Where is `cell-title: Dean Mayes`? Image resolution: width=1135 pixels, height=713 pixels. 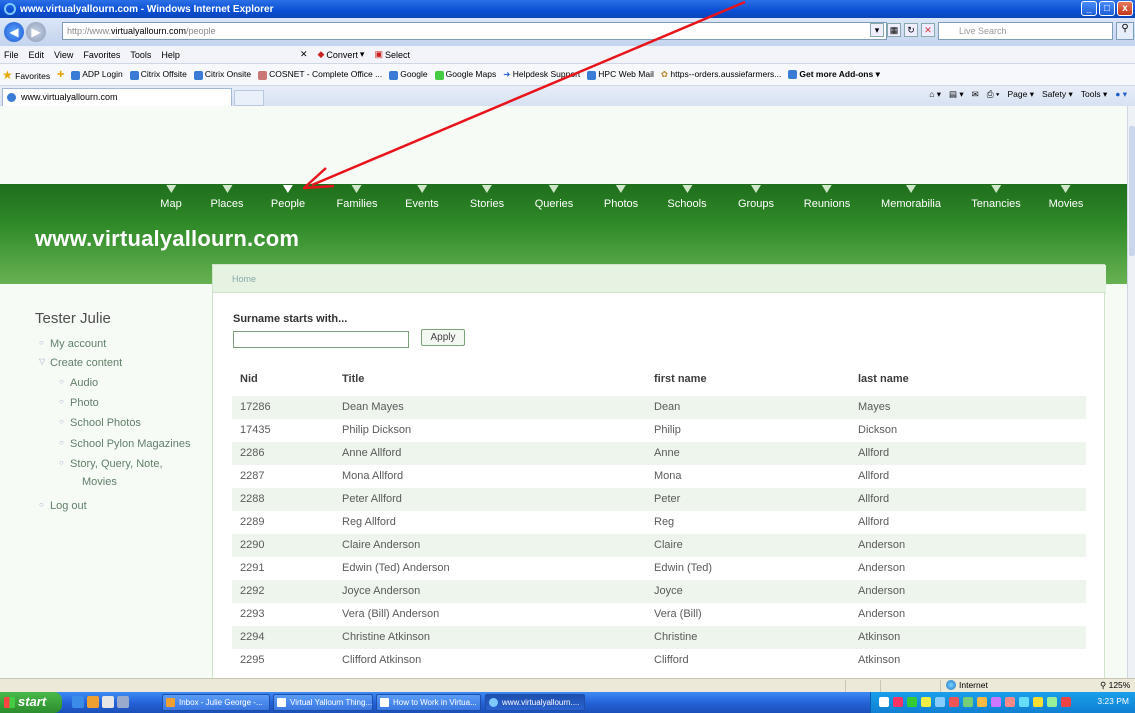 cell-title: Dean Mayes is located at coordinates (373, 407).